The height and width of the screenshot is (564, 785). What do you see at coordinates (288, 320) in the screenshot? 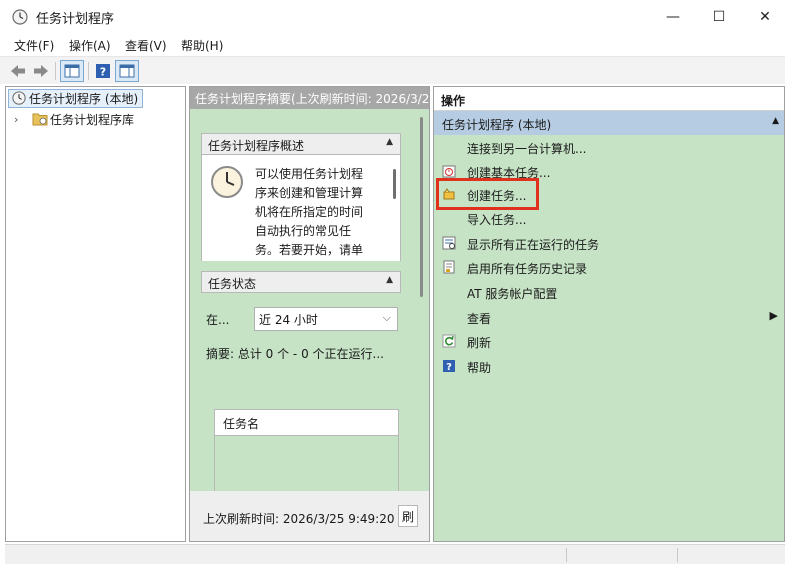
I see `select-value: 近 24 小时` at bounding box center [288, 320].